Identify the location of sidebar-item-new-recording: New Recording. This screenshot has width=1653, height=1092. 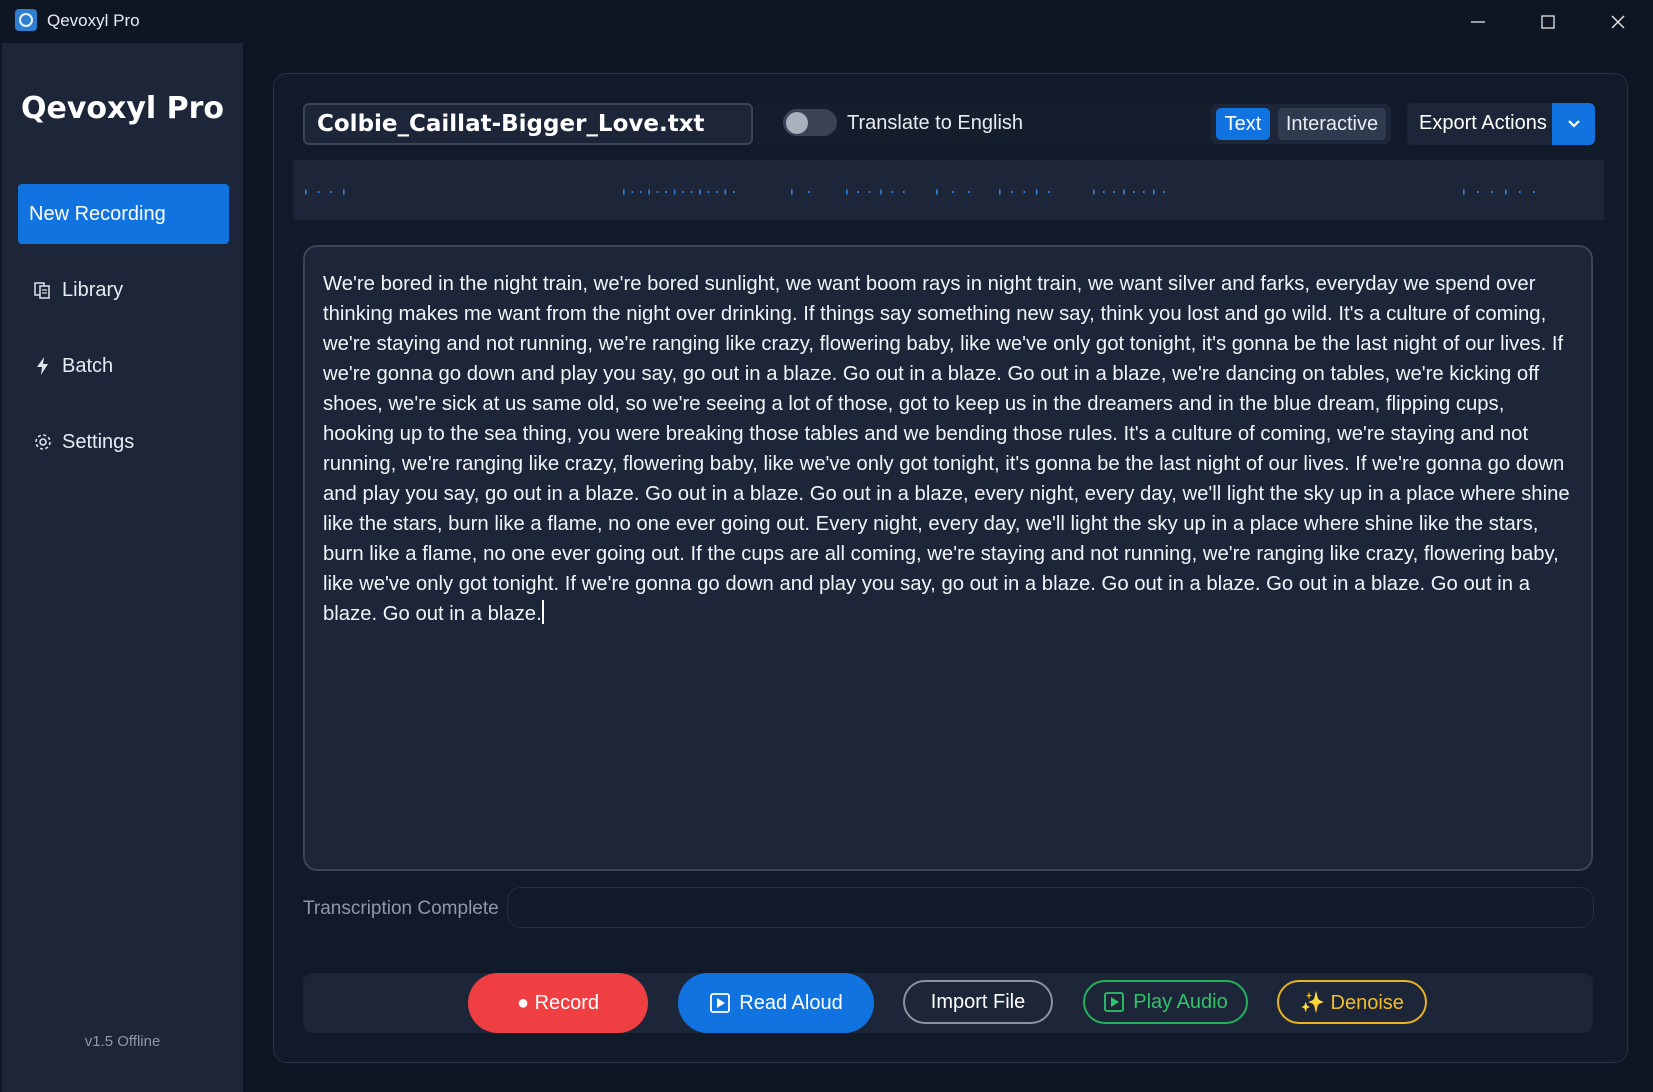
(123, 214).